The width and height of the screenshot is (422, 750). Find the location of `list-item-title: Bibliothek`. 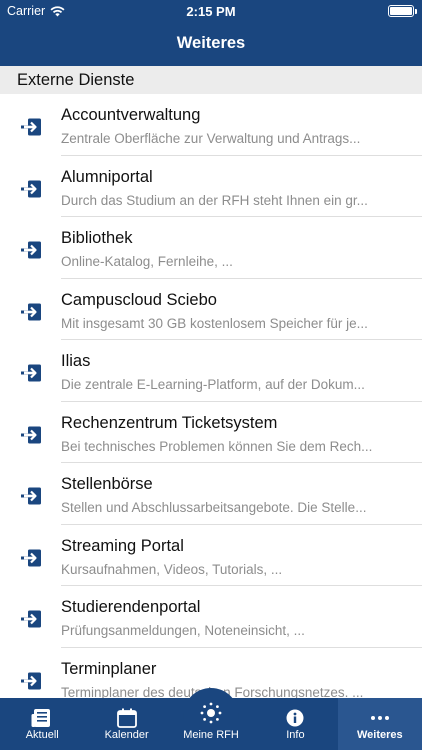

list-item-title: Bibliothek is located at coordinates (97, 238).